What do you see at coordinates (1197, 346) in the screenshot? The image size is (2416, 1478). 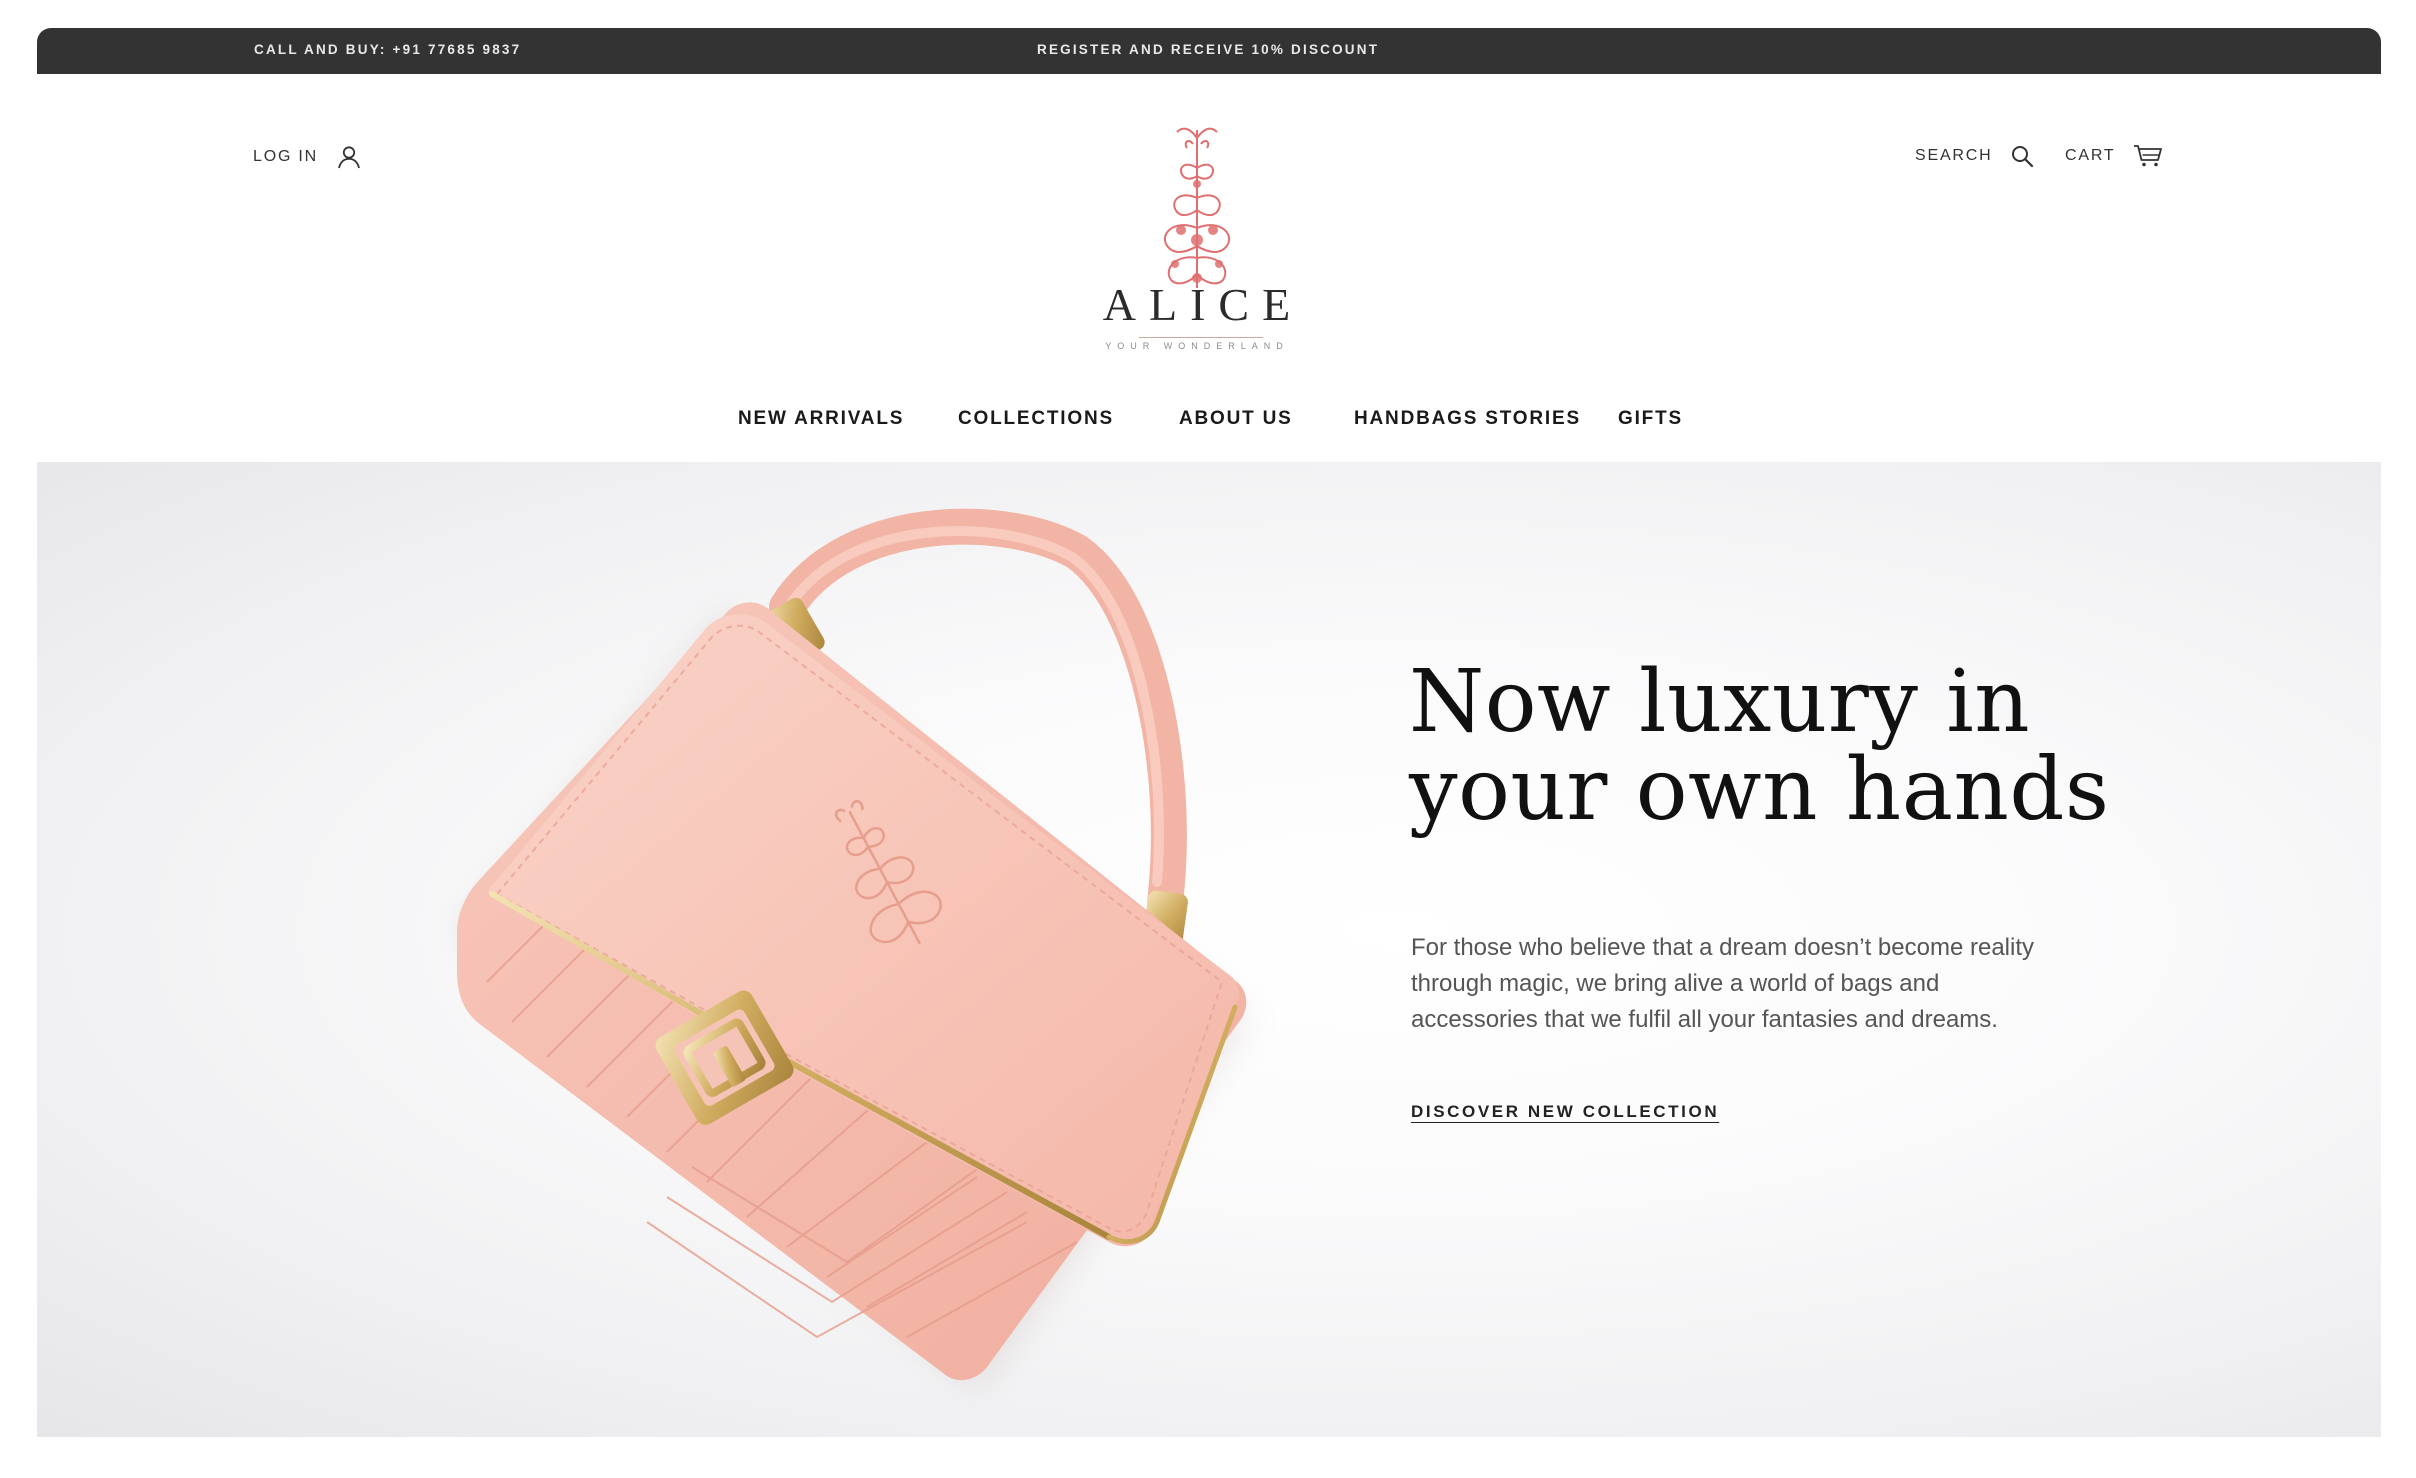 I see `brand-tagline: YOUR WONDERLAND` at bounding box center [1197, 346].